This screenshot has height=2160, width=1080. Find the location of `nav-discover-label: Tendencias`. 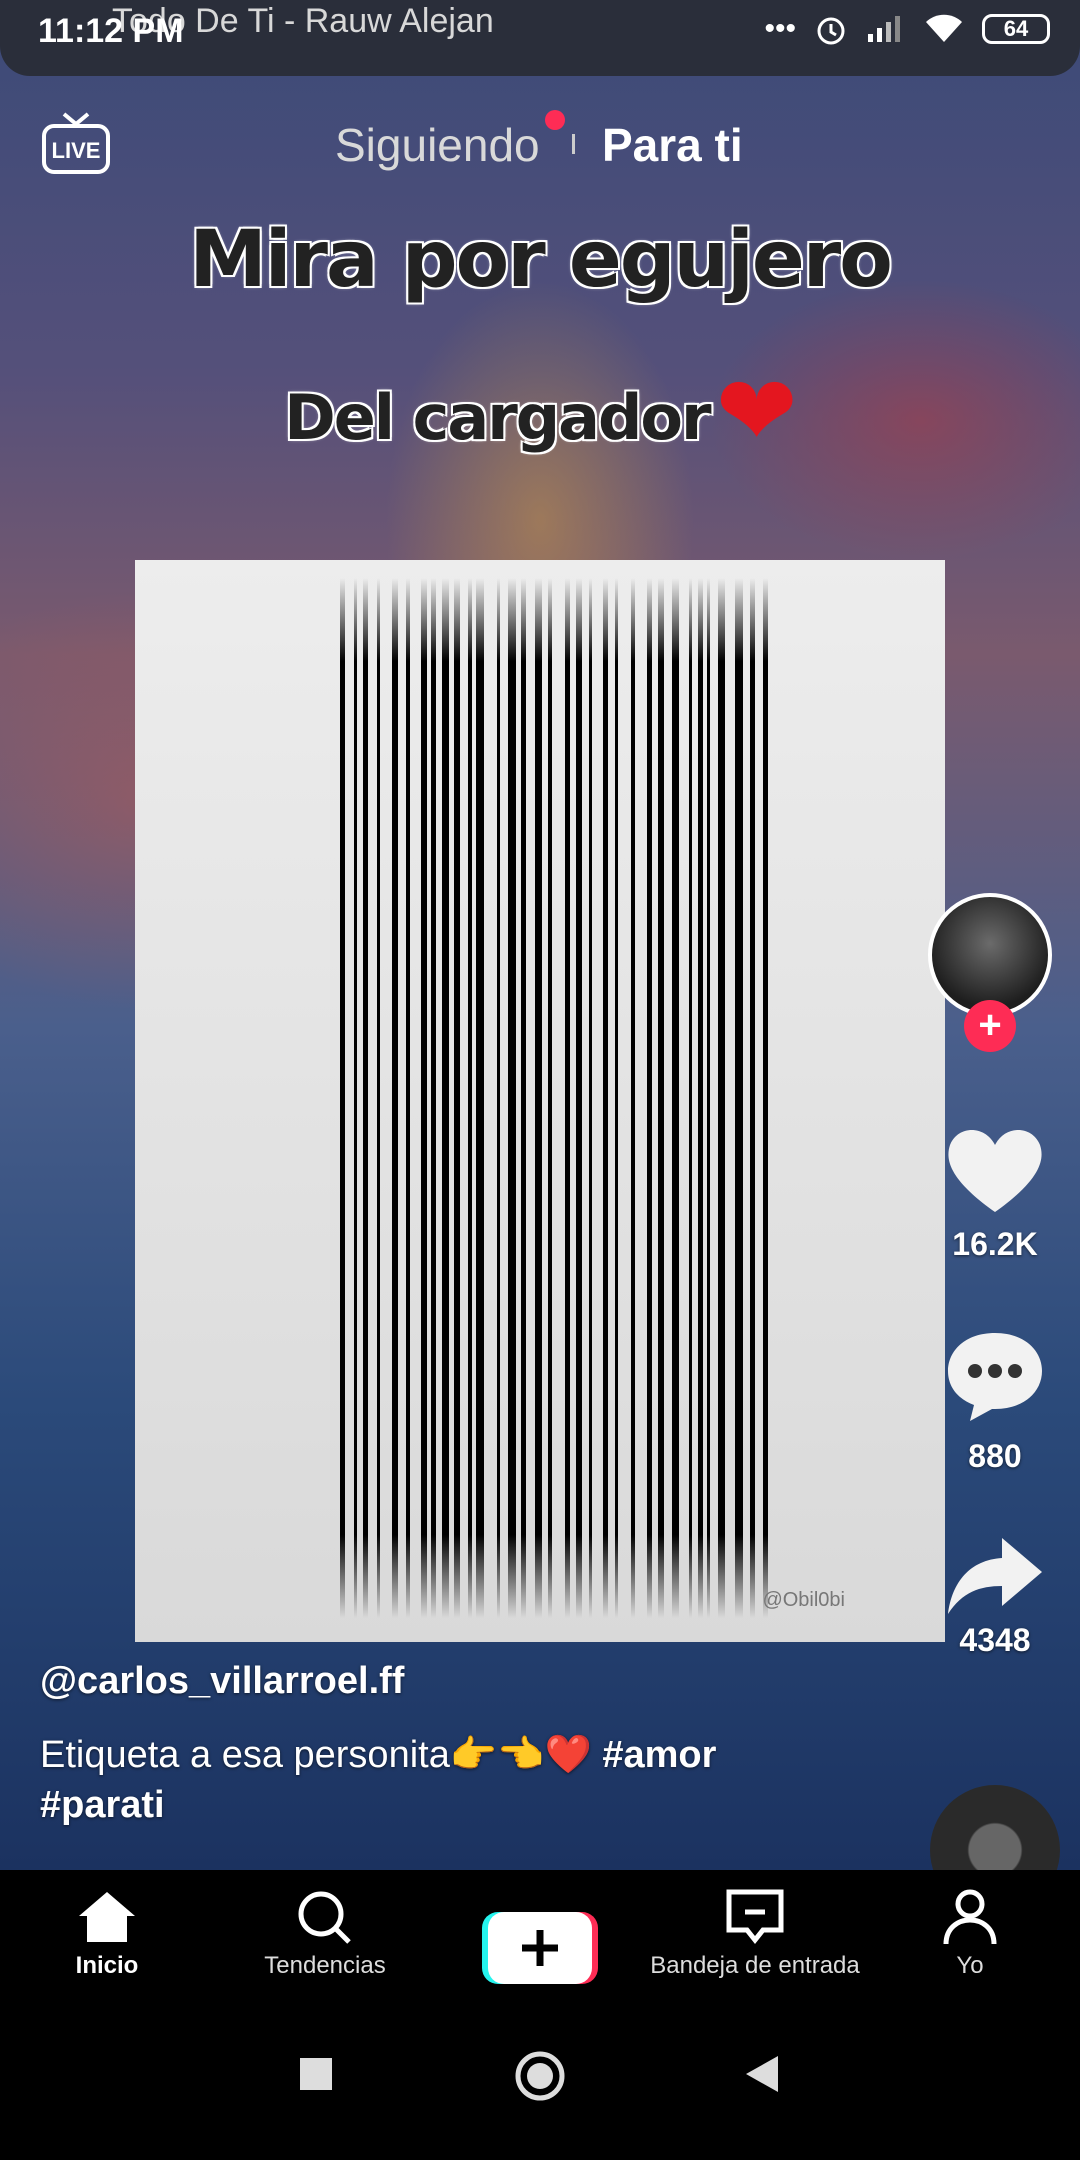

nav-discover-label: Tendencias is located at coordinates (325, 1965).